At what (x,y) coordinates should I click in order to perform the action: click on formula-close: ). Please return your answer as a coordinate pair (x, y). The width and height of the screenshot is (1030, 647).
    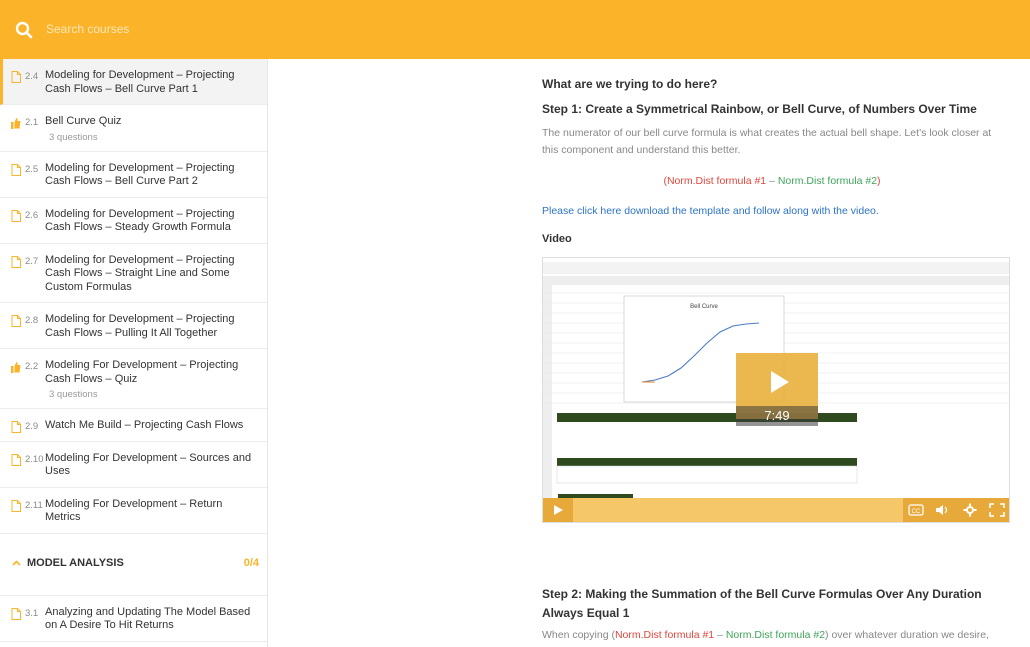
    Looking at the image, I should click on (879, 181).